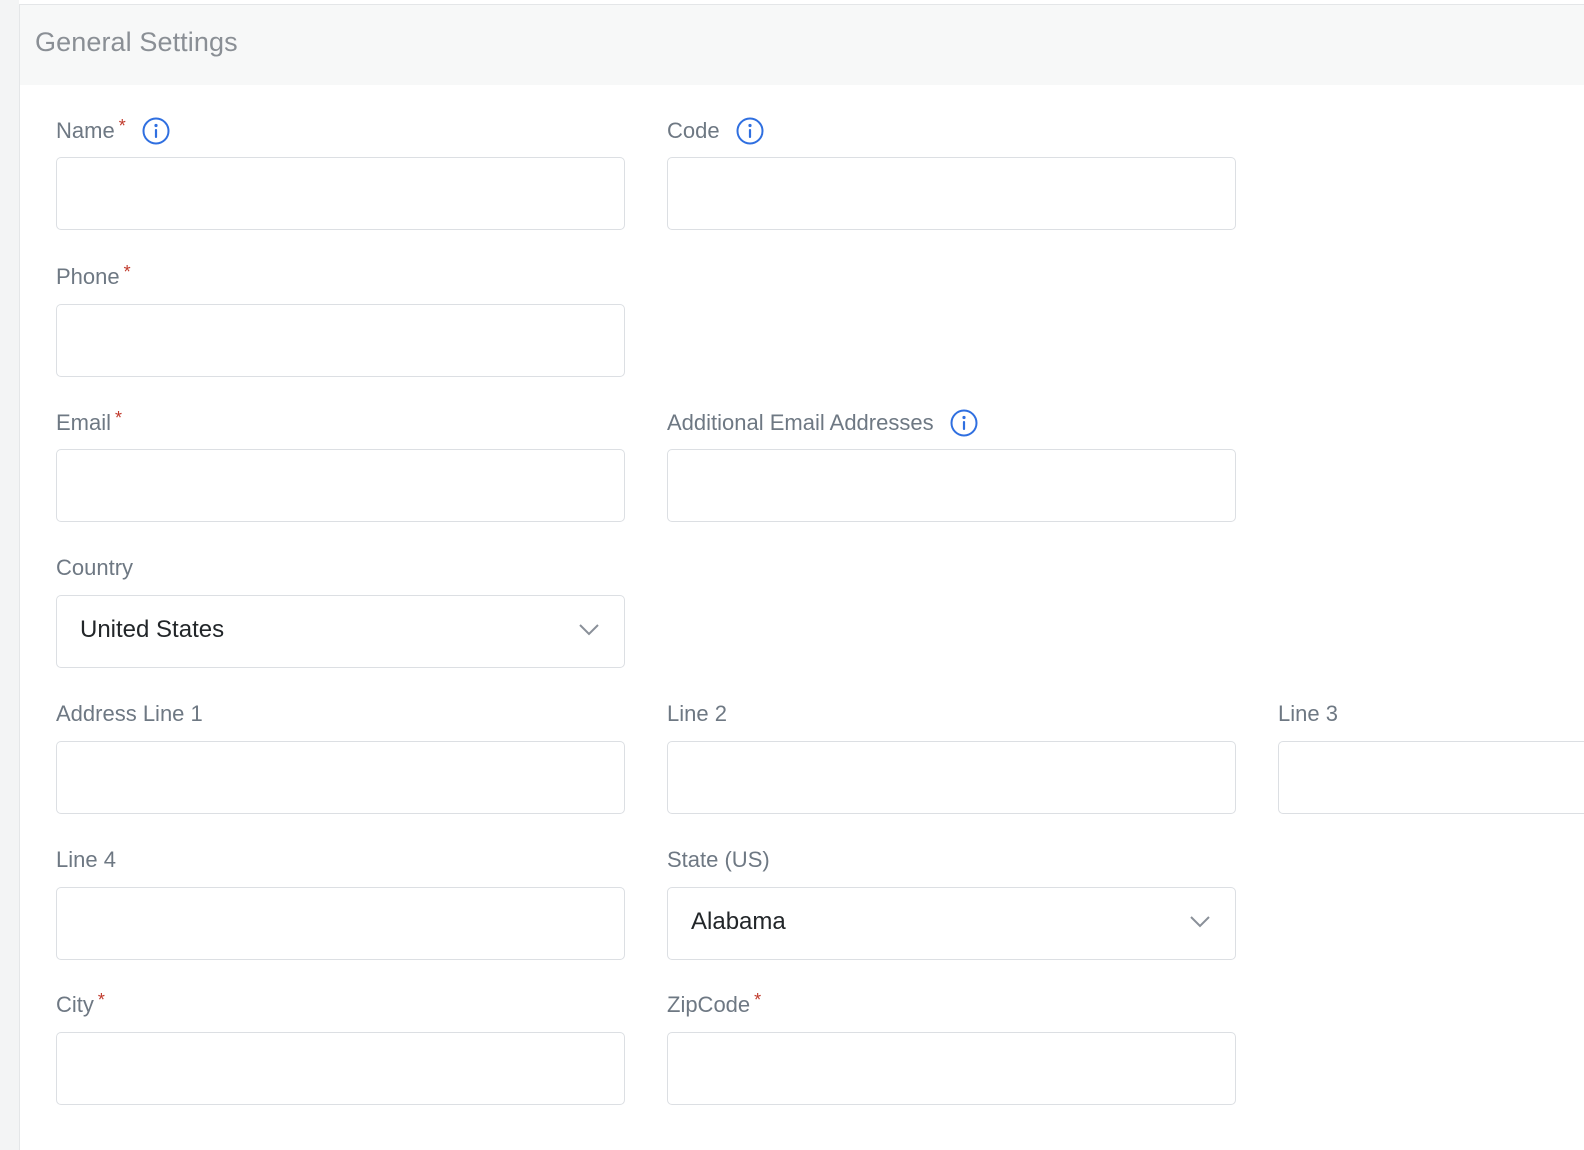 The width and height of the screenshot is (1584, 1150). Describe the element at coordinates (951, 777) in the screenshot. I see `line-2-input` at that location.